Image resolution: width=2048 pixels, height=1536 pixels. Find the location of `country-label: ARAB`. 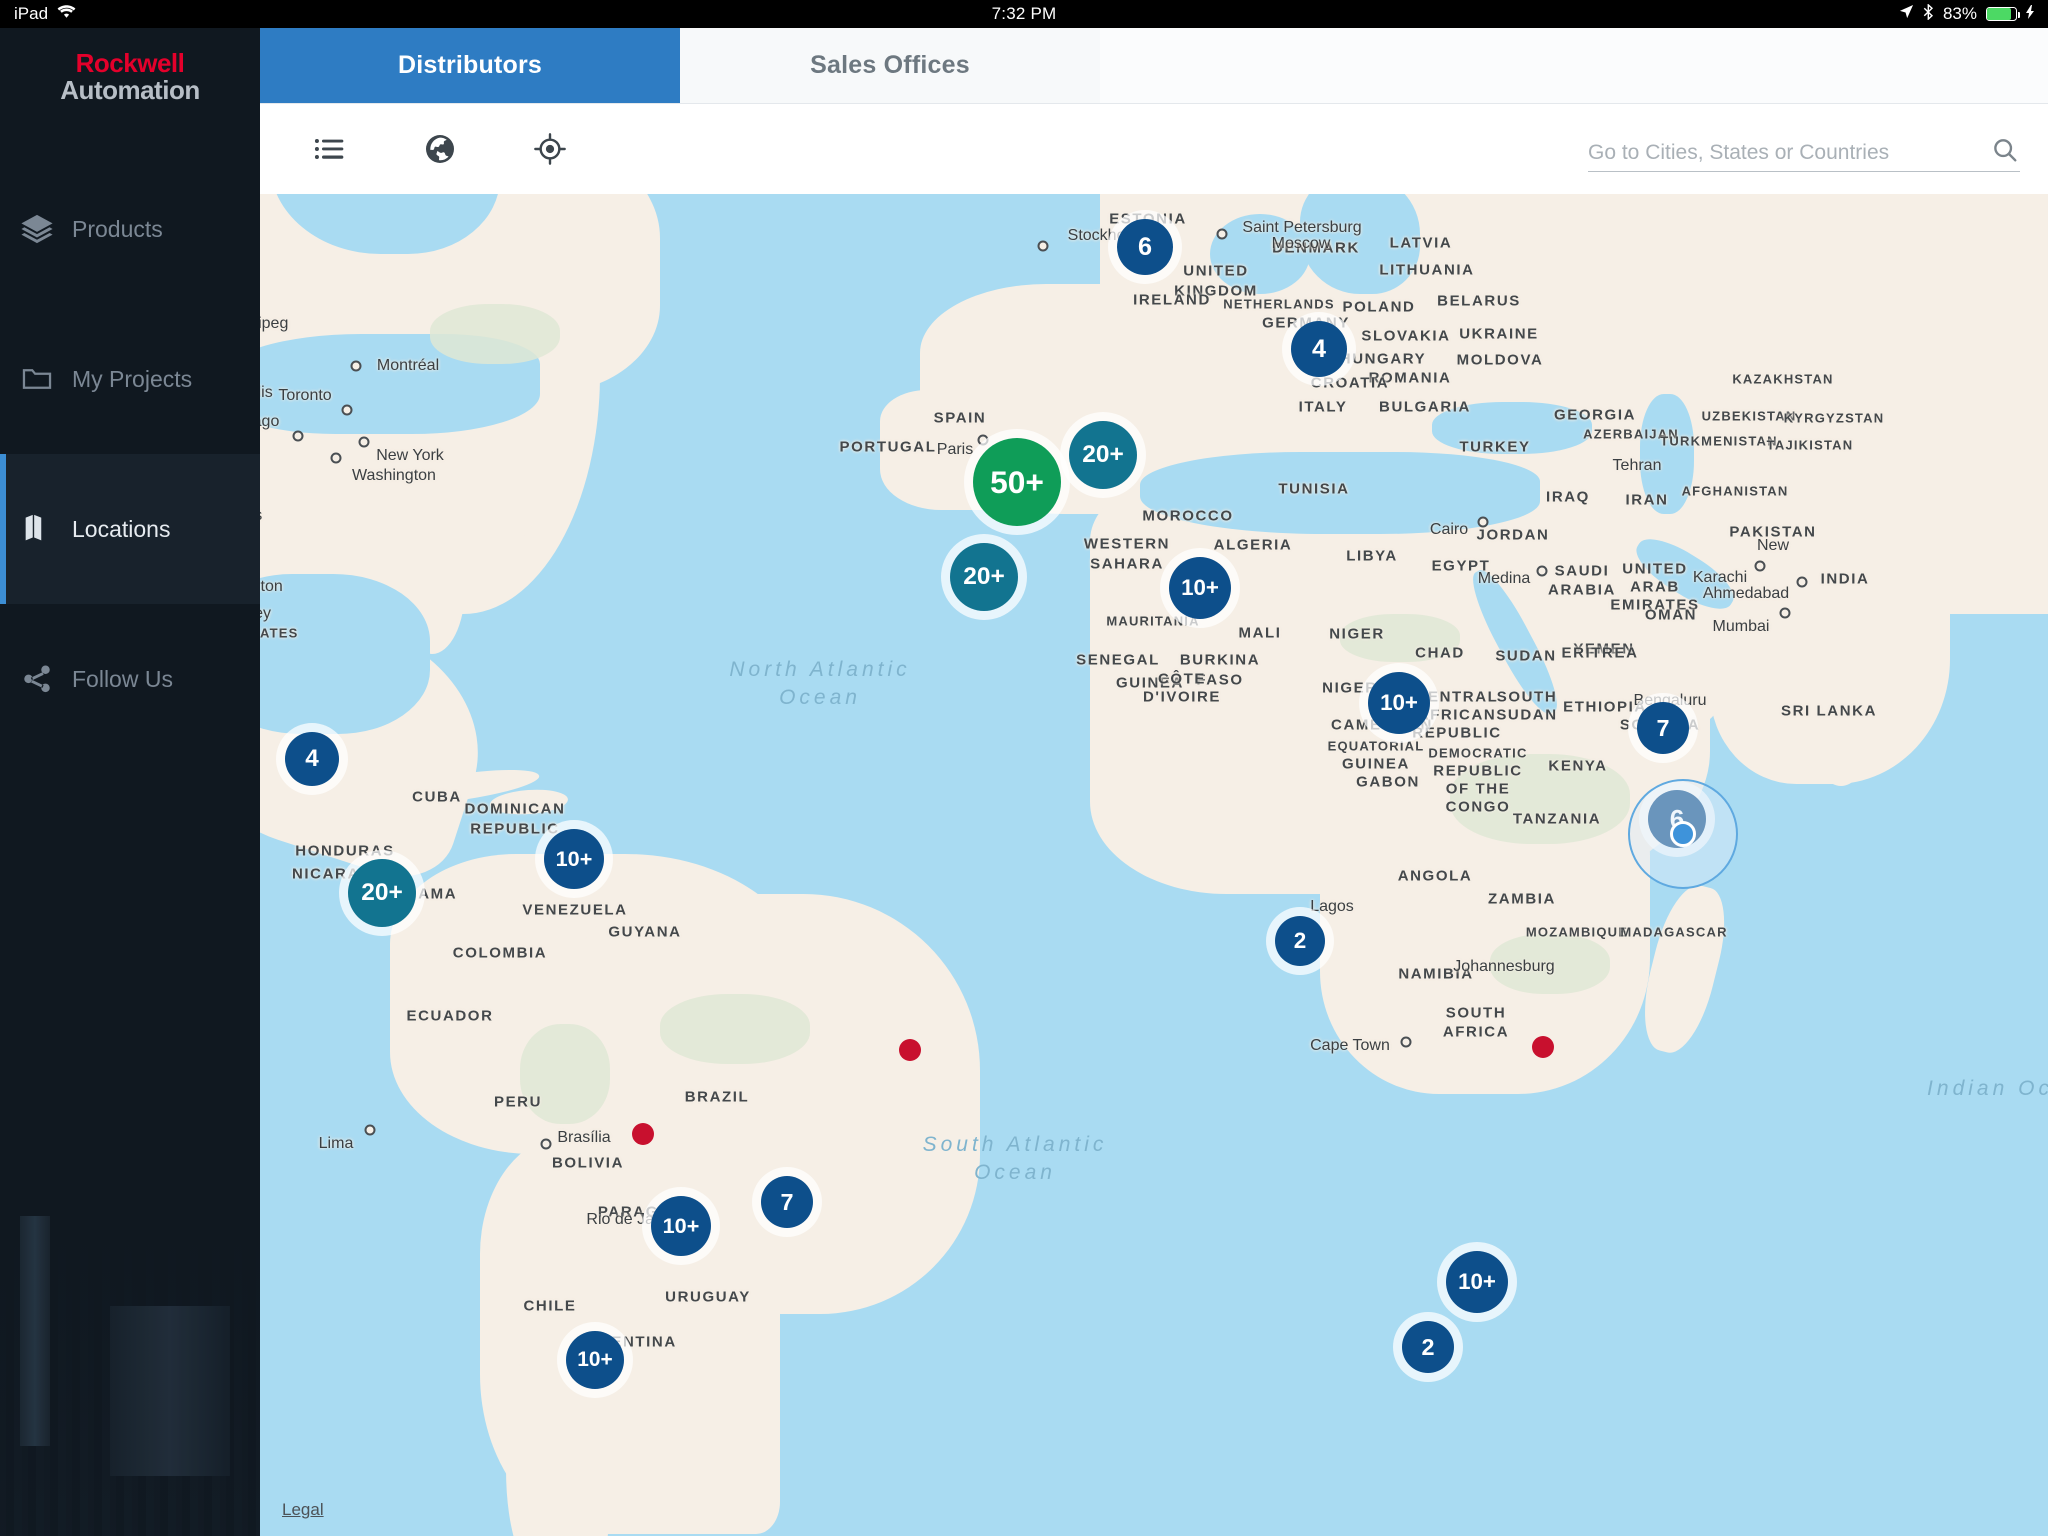

country-label: ARAB is located at coordinates (1655, 587).